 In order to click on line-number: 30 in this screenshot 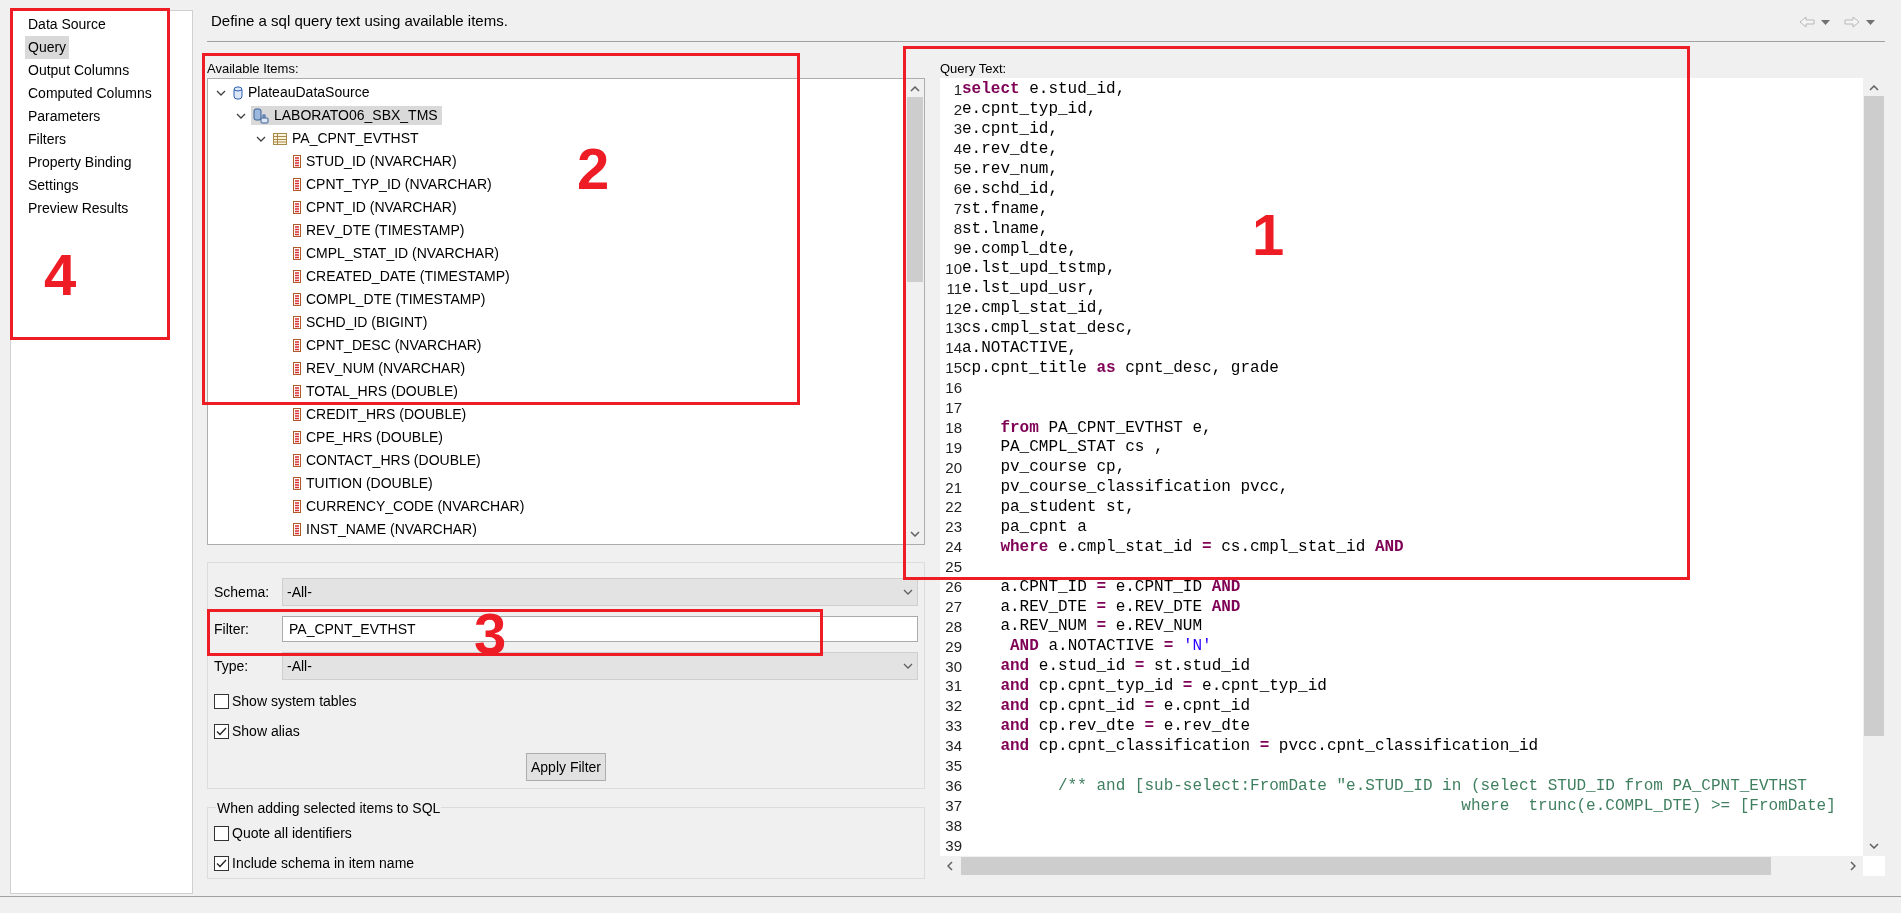, I will do `click(953, 666)`.